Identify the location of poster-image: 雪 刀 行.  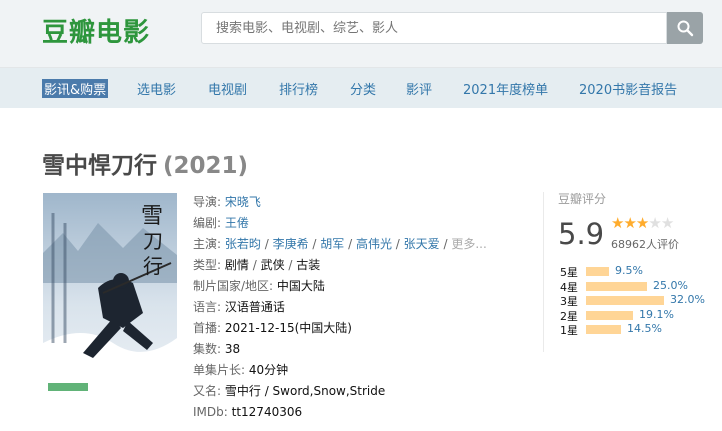
(110, 294).